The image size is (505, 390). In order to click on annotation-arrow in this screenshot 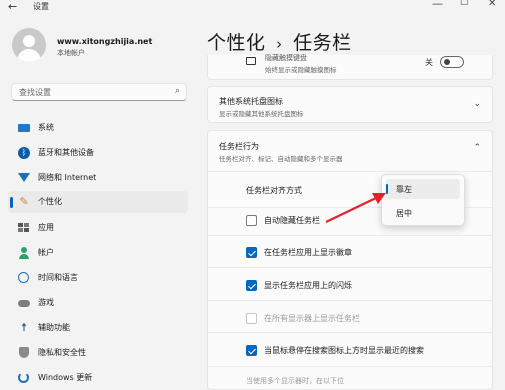, I will do `click(355, 208)`.